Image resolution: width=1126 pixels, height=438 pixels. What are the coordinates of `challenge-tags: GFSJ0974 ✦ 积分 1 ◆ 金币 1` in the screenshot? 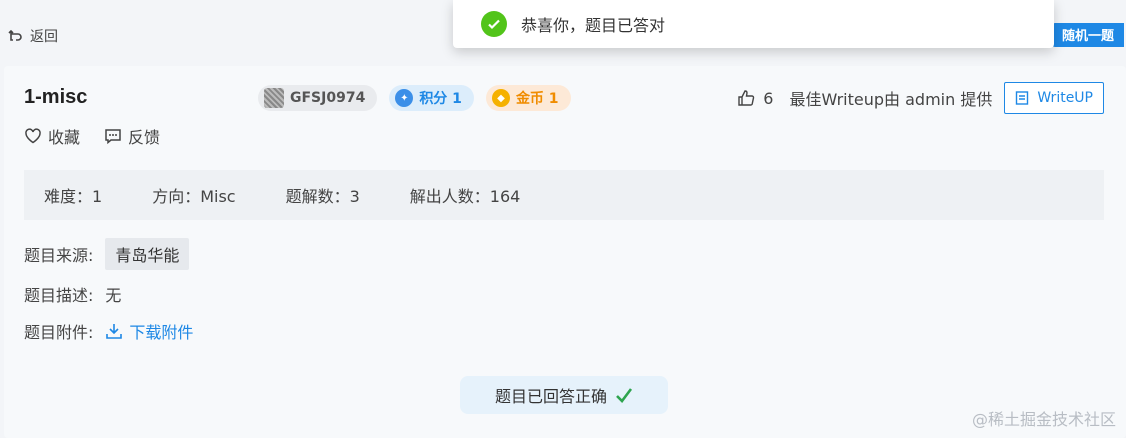 It's located at (414, 98).